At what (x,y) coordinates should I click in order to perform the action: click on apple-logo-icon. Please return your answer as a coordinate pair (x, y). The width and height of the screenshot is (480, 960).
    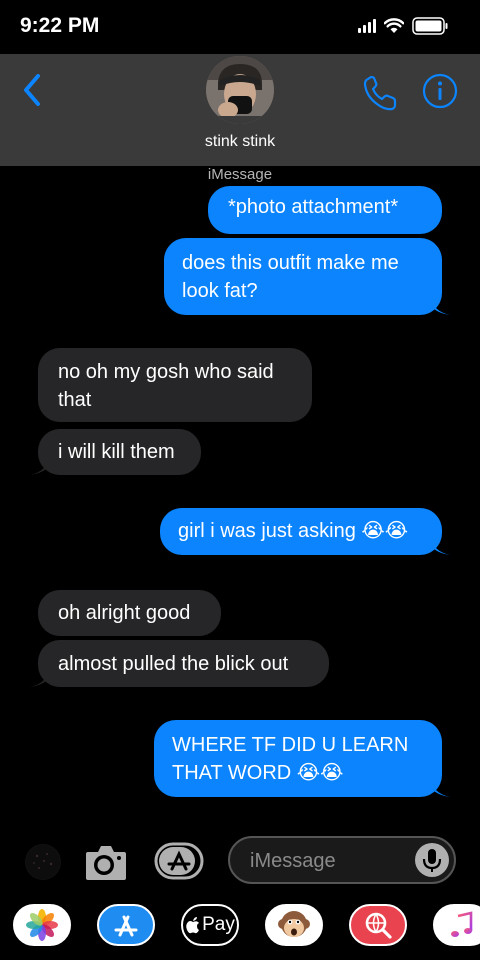
    Looking at the image, I should click on (193, 924).